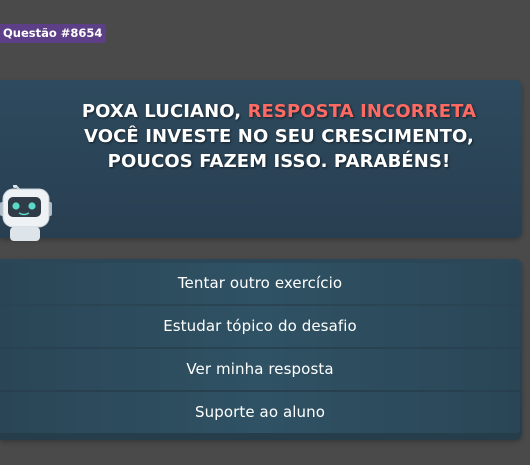 The image size is (530, 465). I want to click on study-challenge-topic-button: Estudar tópico do desafio, so click(260, 326).